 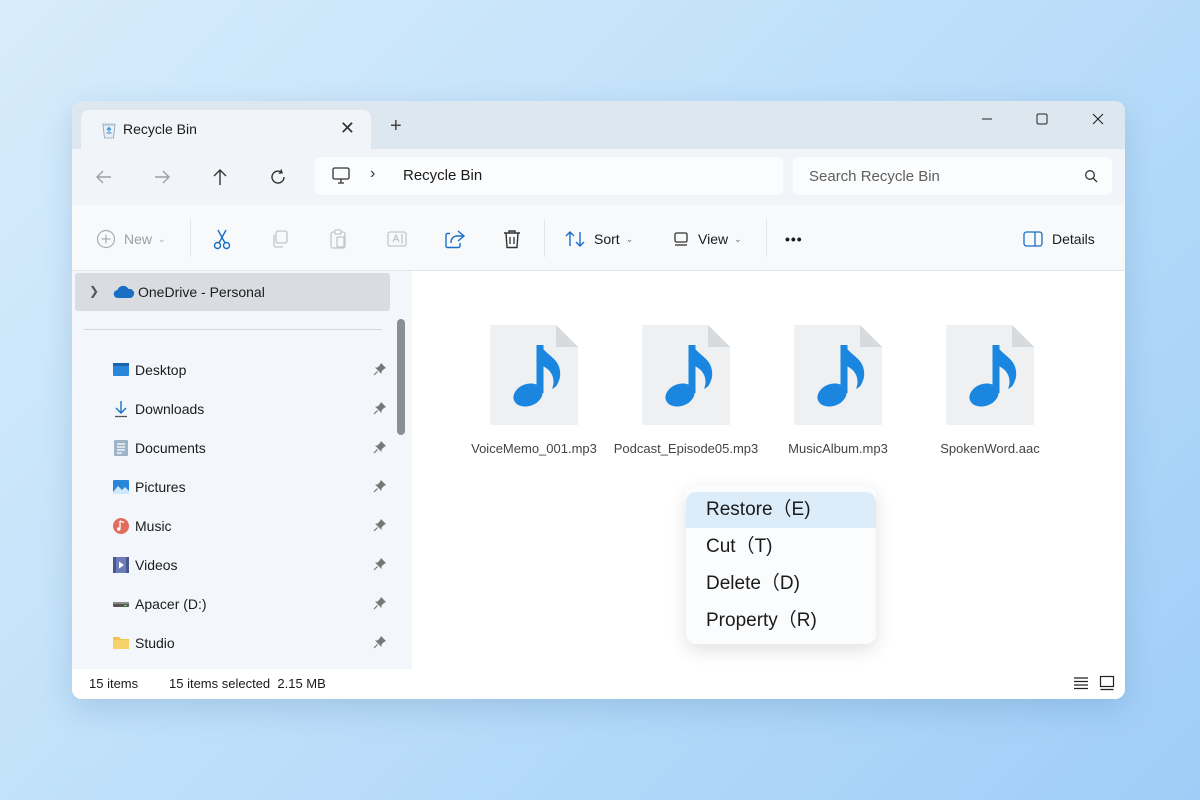 I want to click on copy-button, so click(x=280, y=239).